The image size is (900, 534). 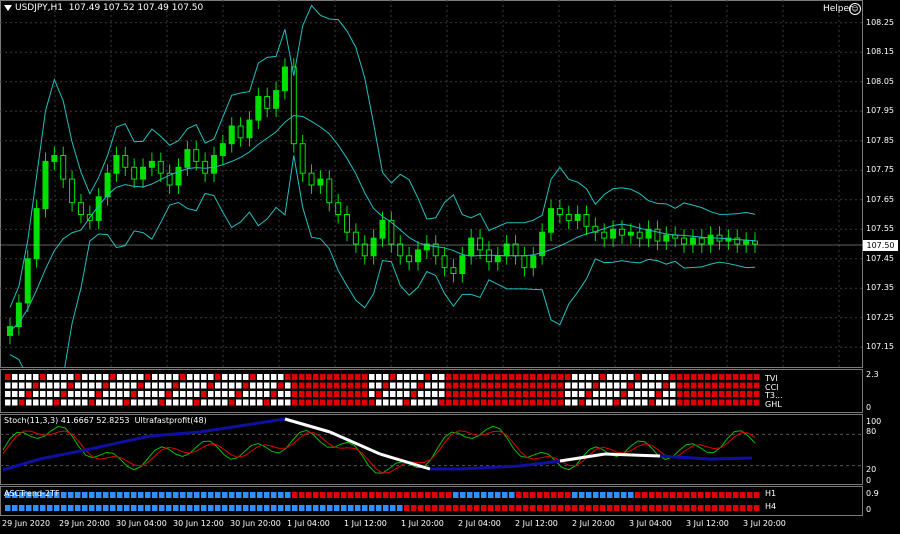 I want to click on price-tick: 107.95, so click(x=880, y=111).